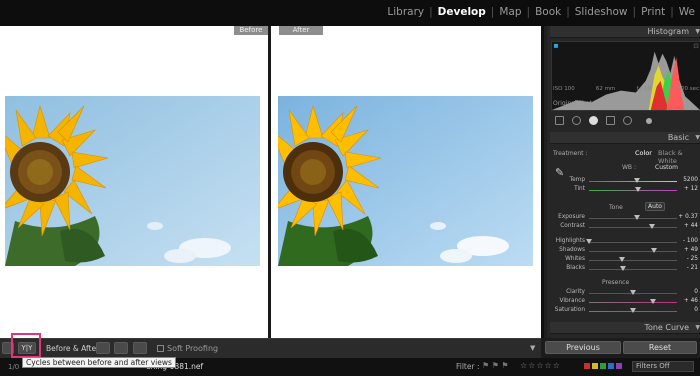 The height and width of the screenshot is (376, 700). I want to click on temp-value: 5200, so click(690, 180).